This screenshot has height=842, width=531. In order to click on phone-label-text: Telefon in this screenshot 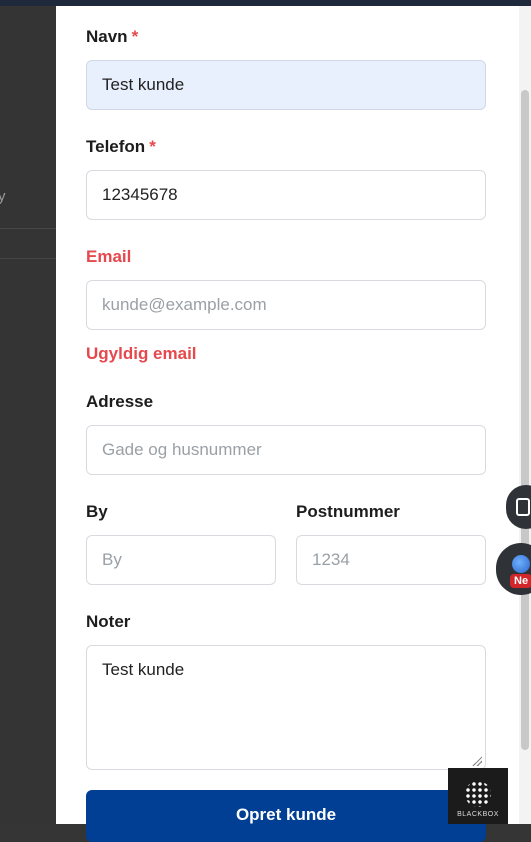, I will do `click(116, 146)`.